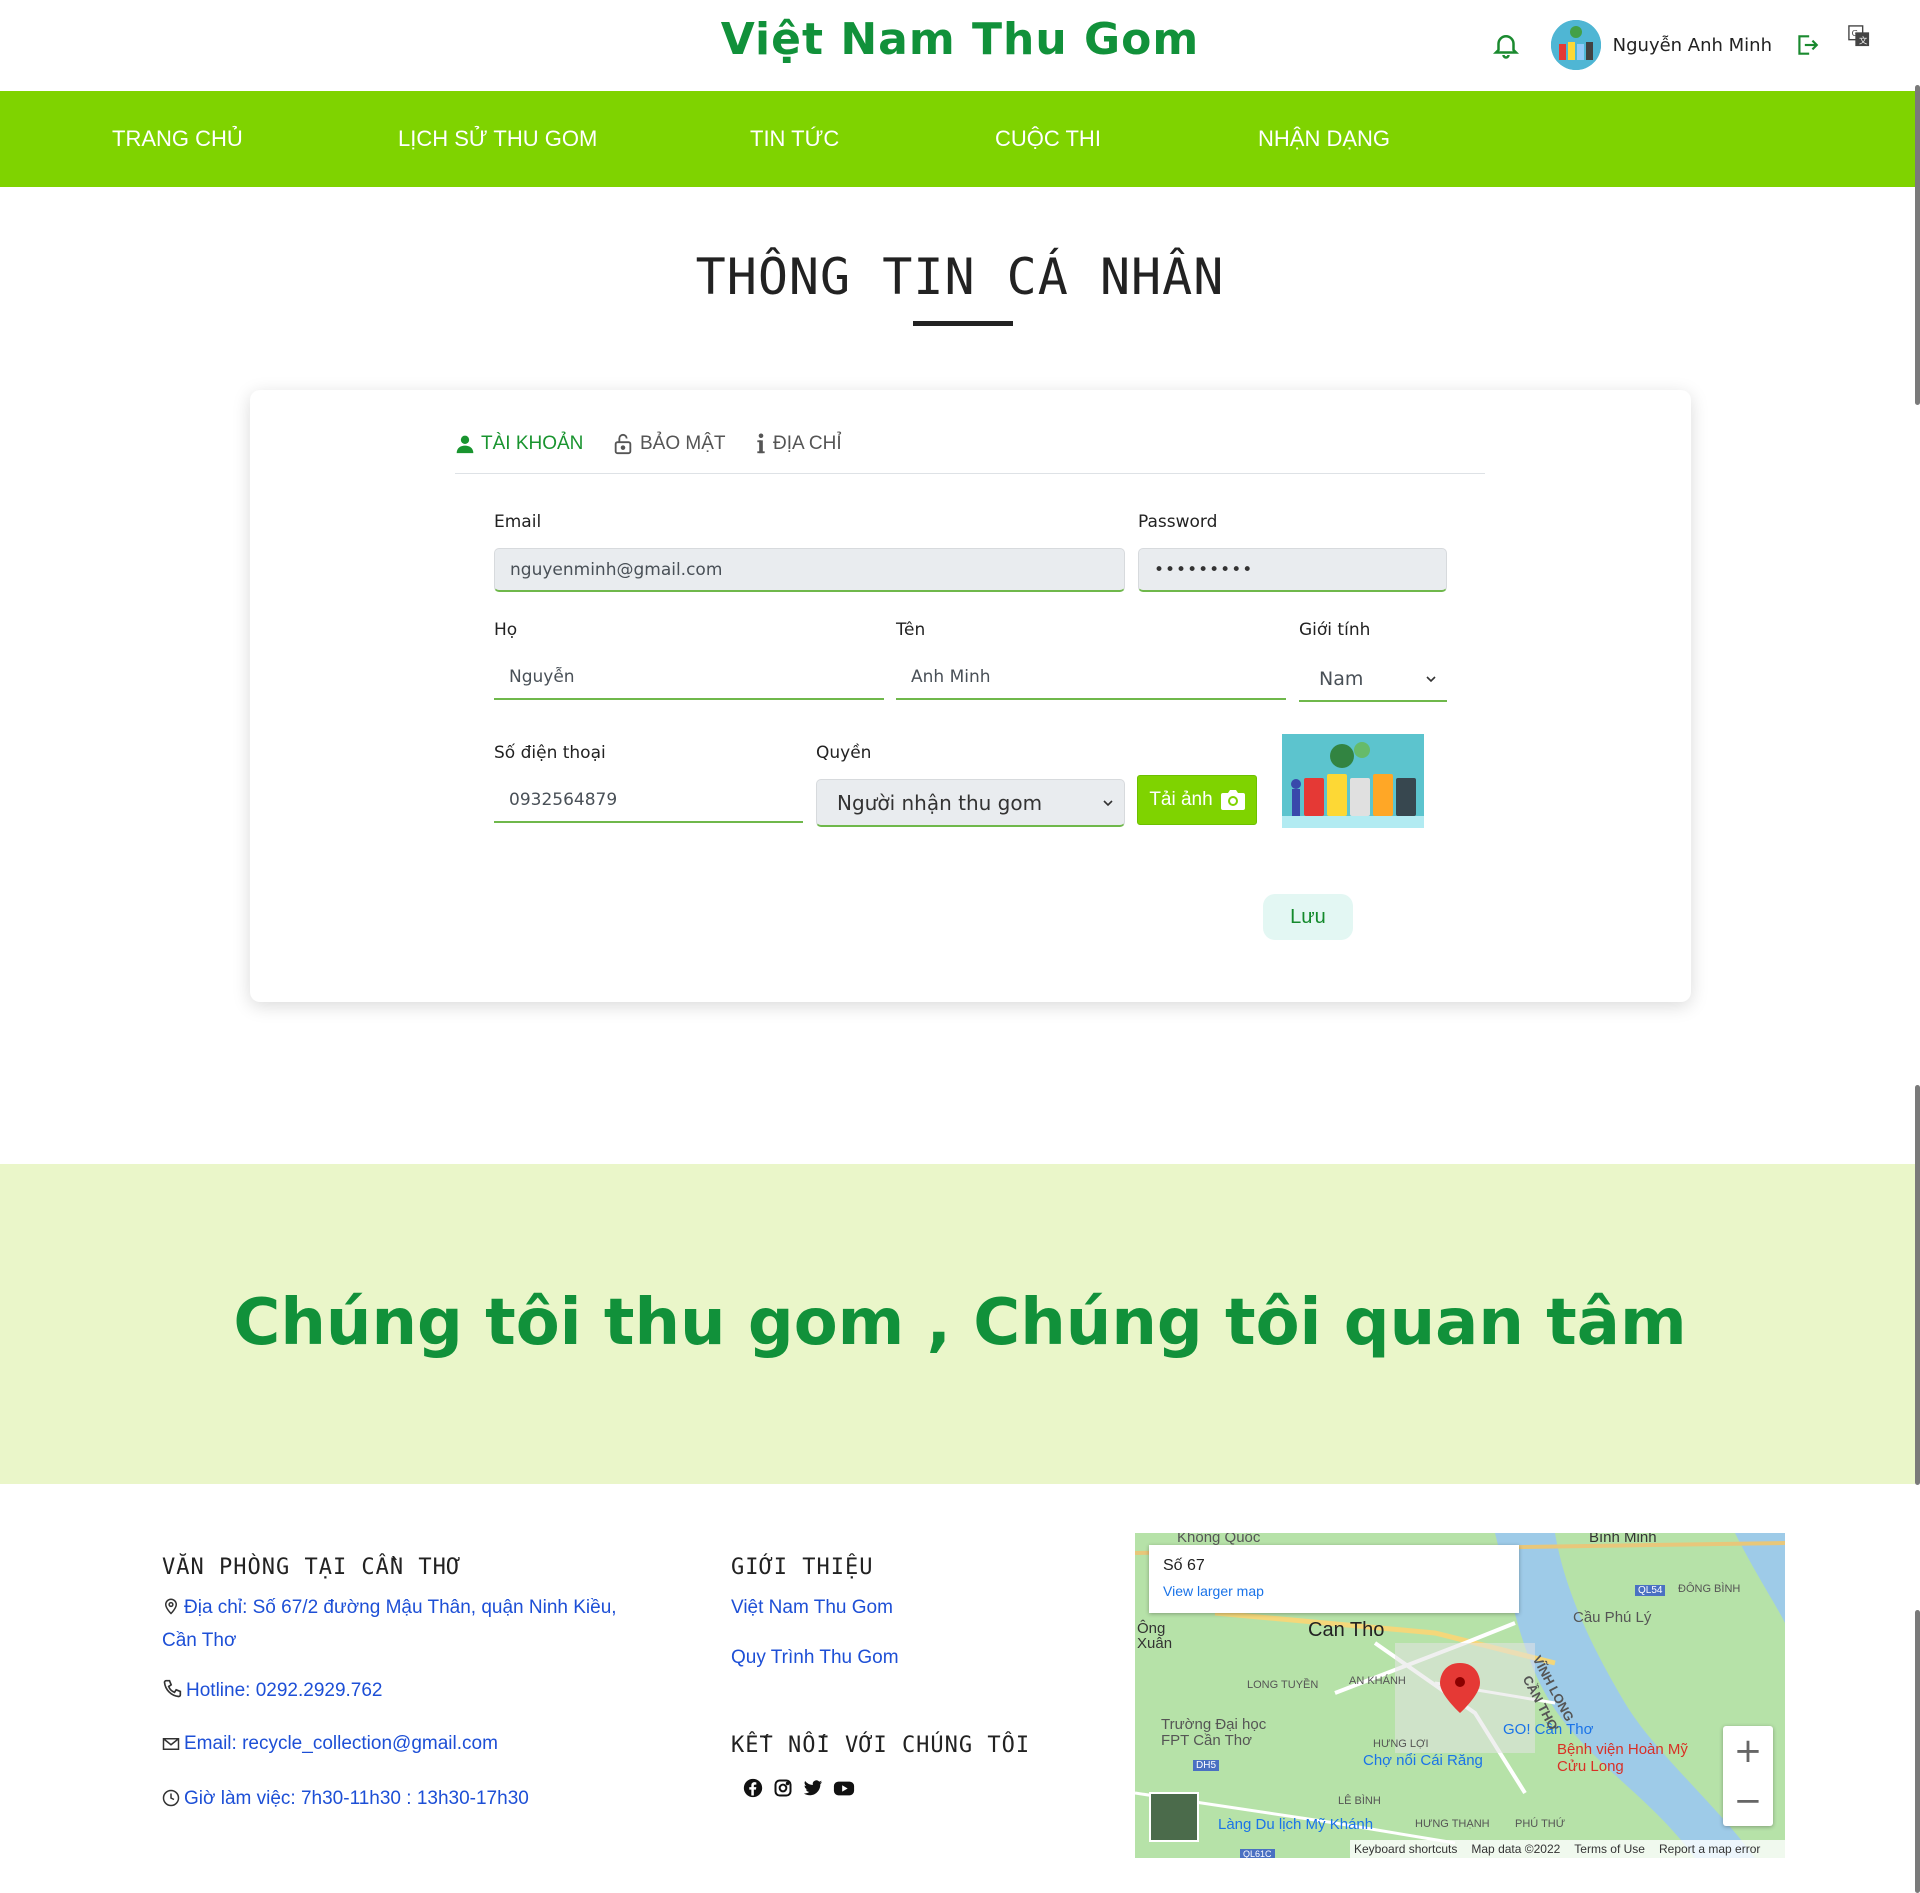  Describe the element at coordinates (1748, 1801) in the screenshot. I see `zoom-out-button: −` at that location.